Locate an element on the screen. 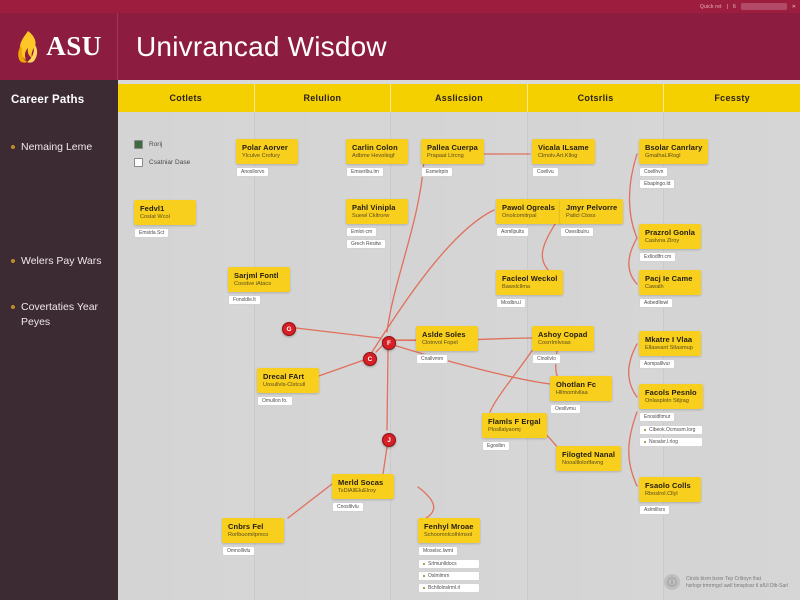 This screenshot has width=800, height=600. legend-row-0: Rorij is located at coordinates (162, 144).